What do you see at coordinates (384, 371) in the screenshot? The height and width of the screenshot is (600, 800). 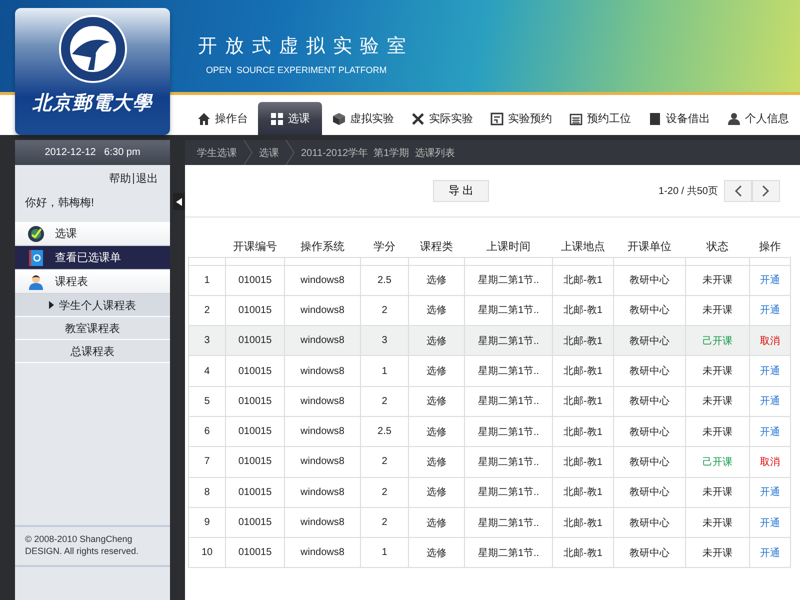 I see `table-cell: 1` at bounding box center [384, 371].